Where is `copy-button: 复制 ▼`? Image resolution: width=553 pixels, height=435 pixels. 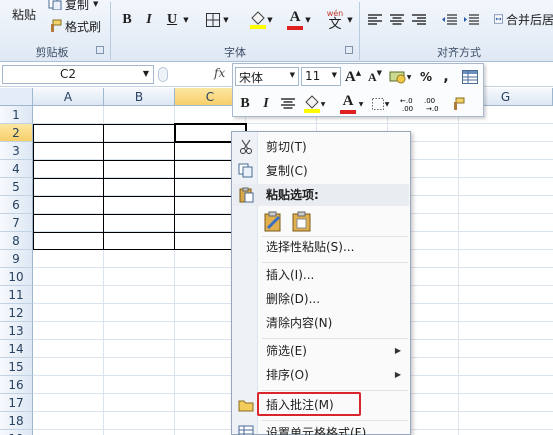
copy-button: 复制 ▼ is located at coordinates (78, 6).